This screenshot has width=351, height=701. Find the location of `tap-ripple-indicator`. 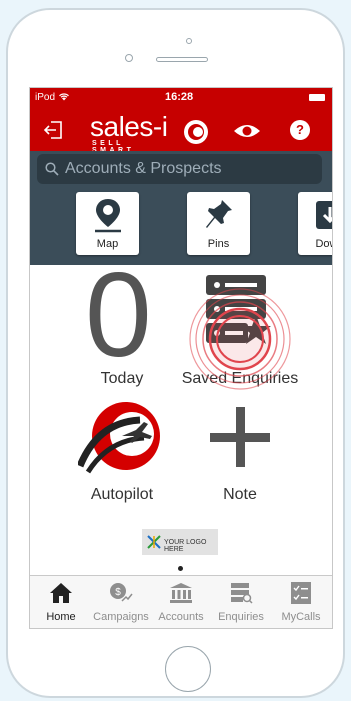

tap-ripple-indicator is located at coordinates (240, 339).